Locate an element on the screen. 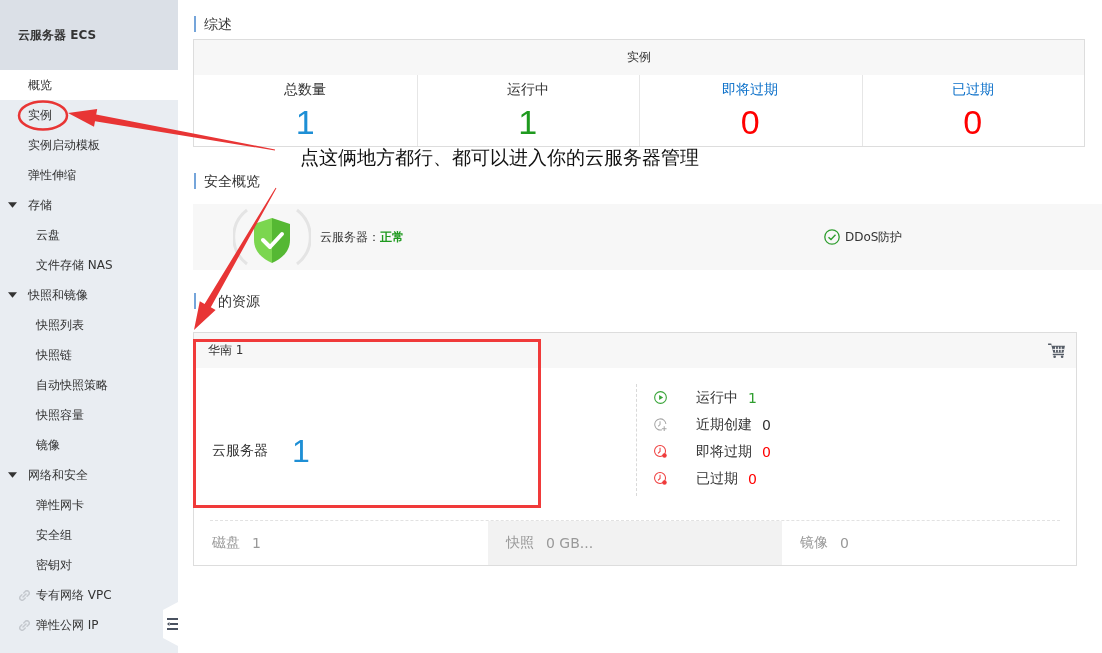  server-label: 云服务器 is located at coordinates (240, 451).